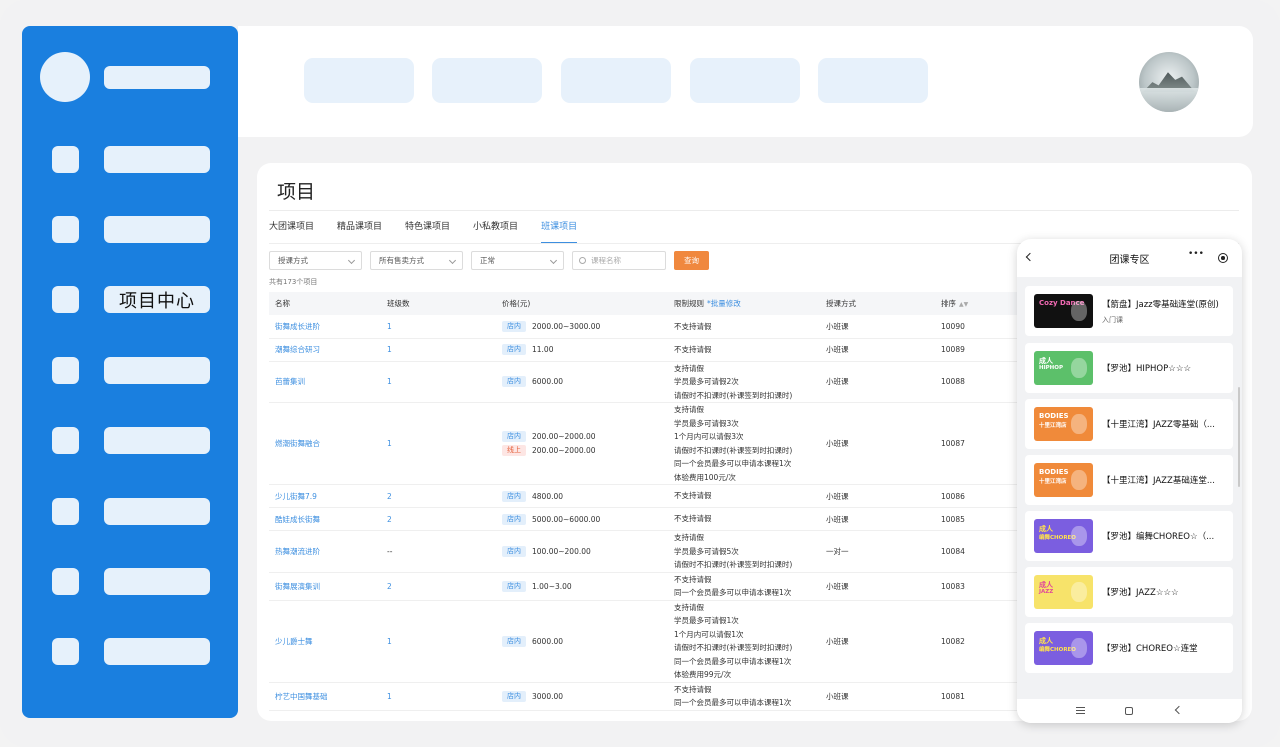 Image resolution: width=1280 pixels, height=747 pixels. What do you see at coordinates (1179, 710) in the screenshot?
I see `nav-back-icon` at bounding box center [1179, 710].